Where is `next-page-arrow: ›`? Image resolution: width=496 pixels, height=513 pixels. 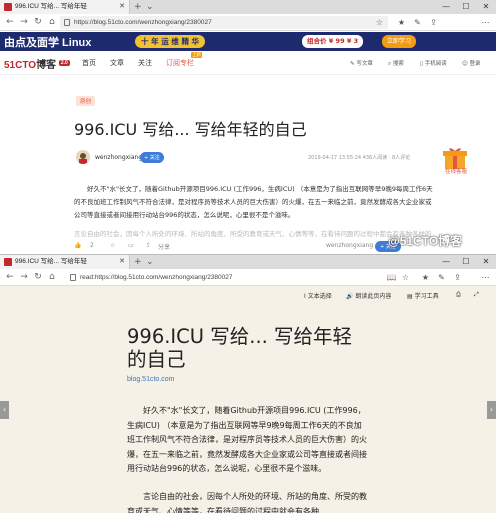
next-page-arrow: › is located at coordinates (491, 410).